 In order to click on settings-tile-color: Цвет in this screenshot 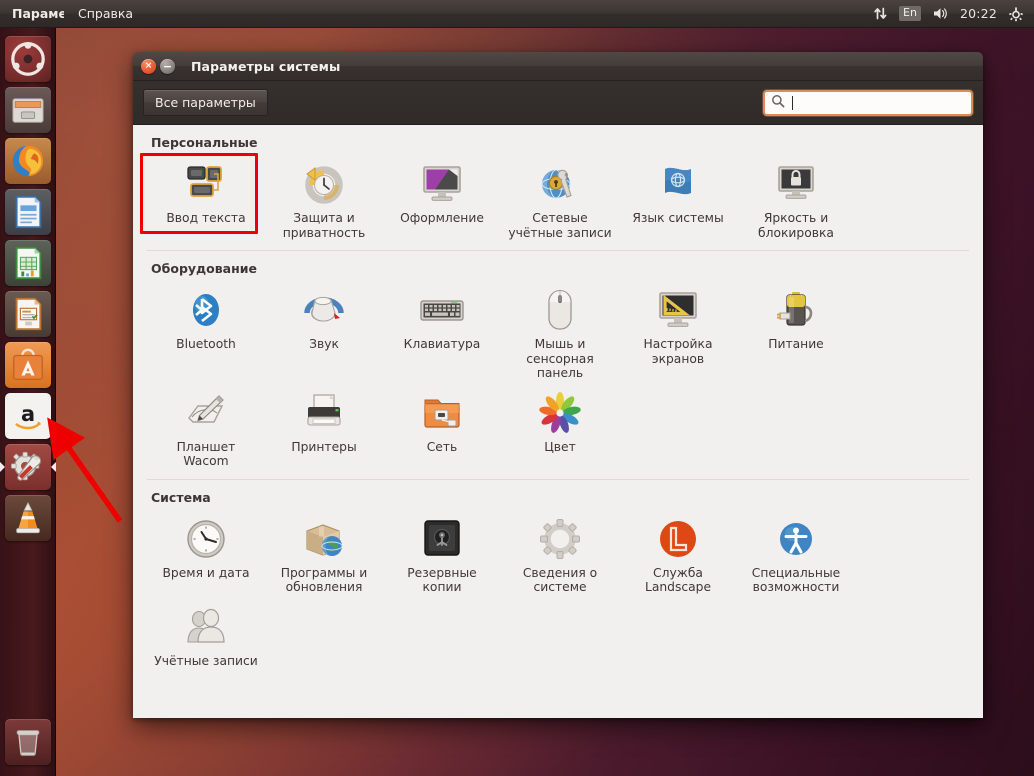, I will do `click(560, 425)`.